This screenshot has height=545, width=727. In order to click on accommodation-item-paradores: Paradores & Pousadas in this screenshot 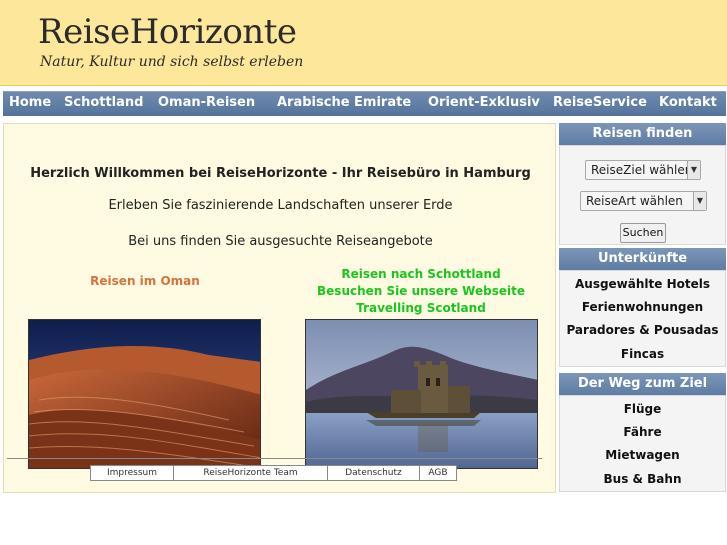, I will do `click(642, 330)`.